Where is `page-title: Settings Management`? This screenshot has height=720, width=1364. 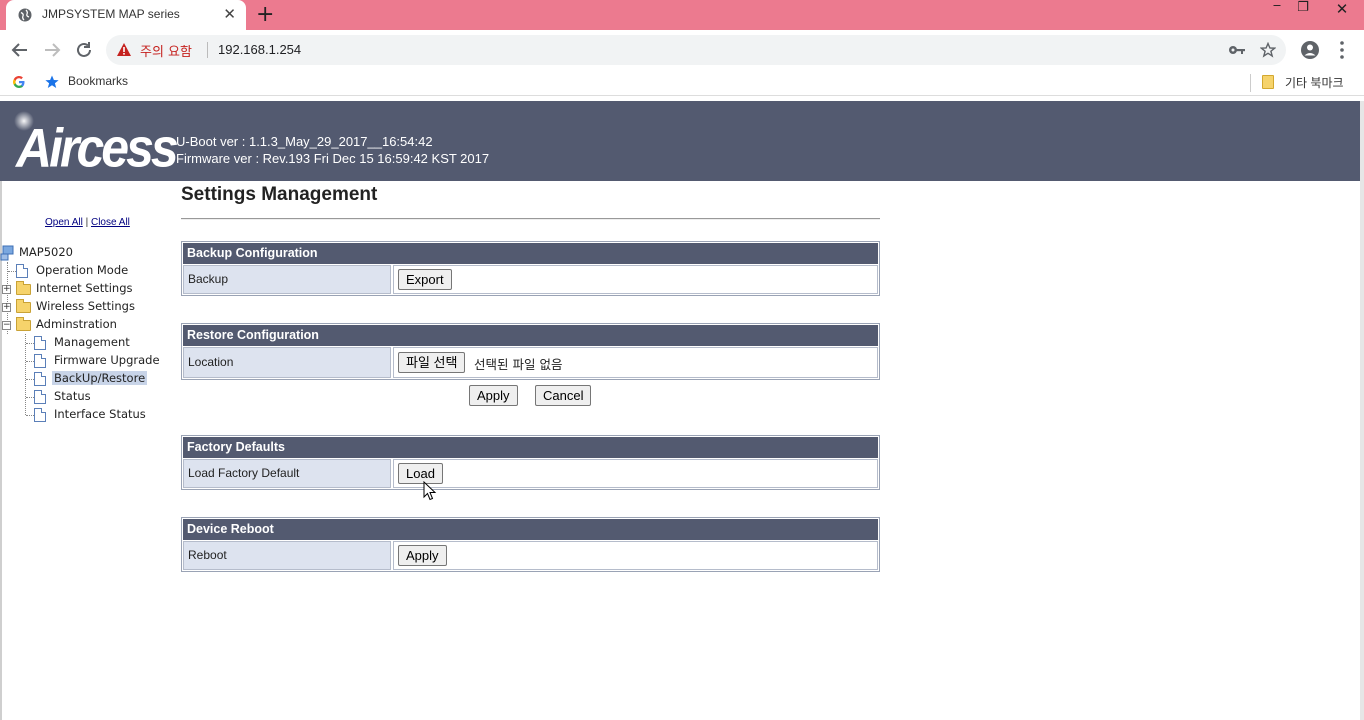
page-title: Settings Management is located at coordinates (279, 194).